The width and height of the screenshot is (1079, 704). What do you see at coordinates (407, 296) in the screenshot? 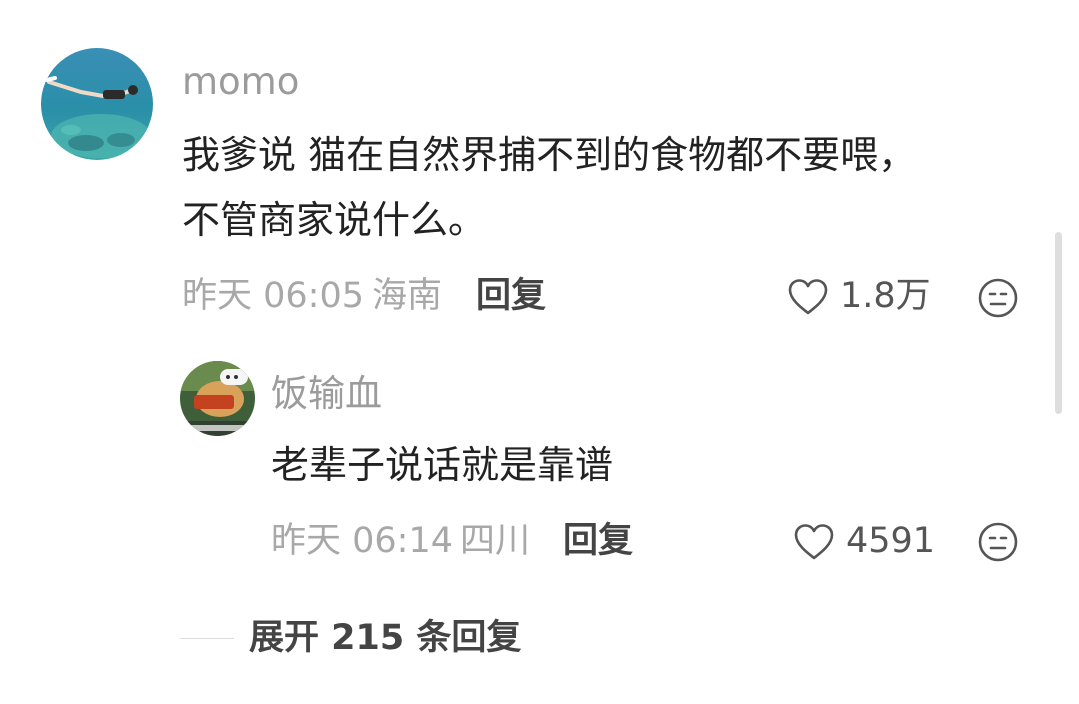
I see `comment-location: 海南` at bounding box center [407, 296].